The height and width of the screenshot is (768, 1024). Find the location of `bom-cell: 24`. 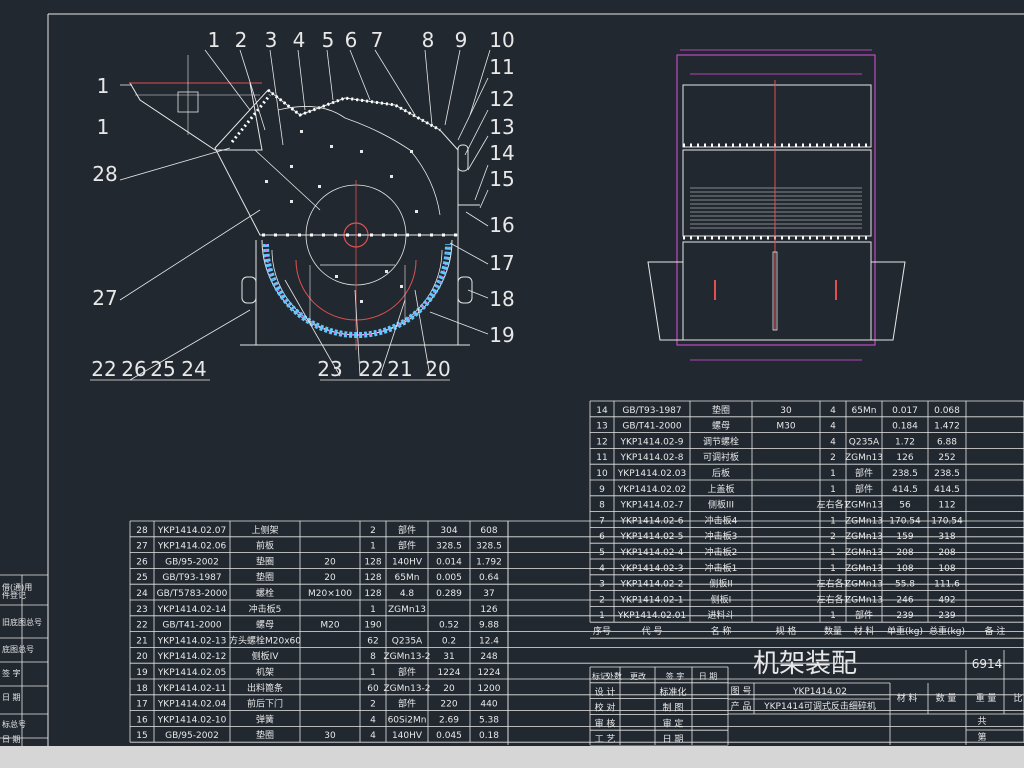

bom-cell: 24 is located at coordinates (142, 594).